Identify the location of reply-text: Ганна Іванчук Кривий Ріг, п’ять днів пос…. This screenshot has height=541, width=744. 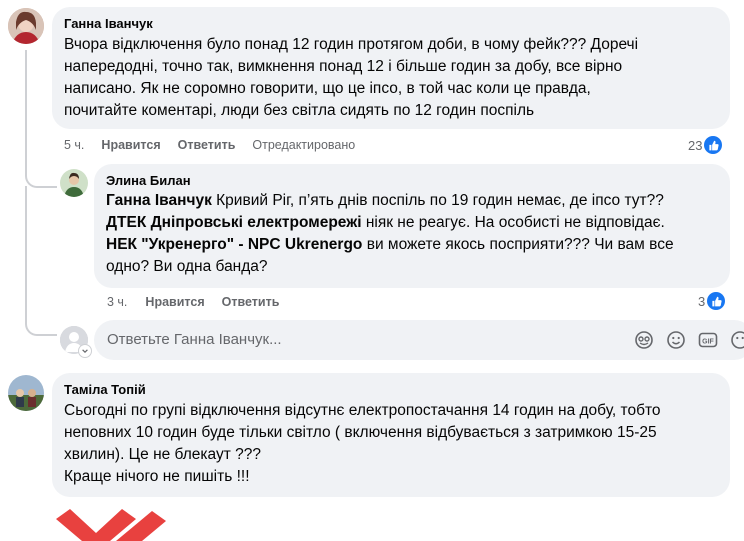
(412, 234).